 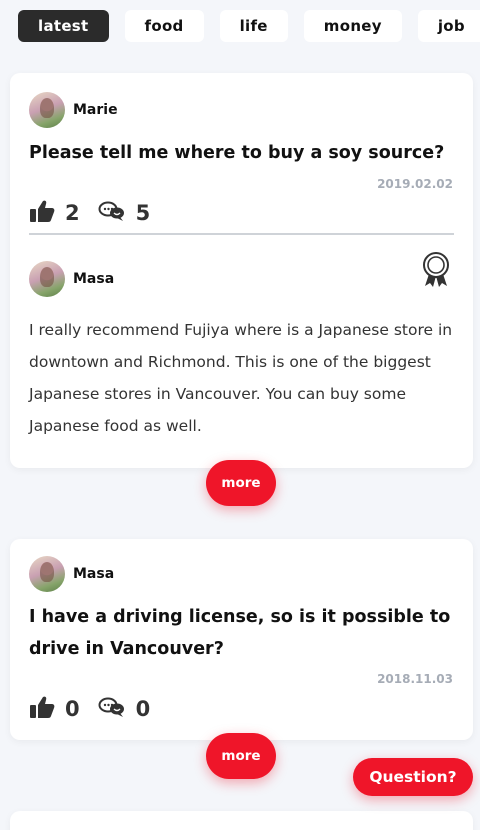 I want to click on category-tabs: latest food life money job, so click(x=249, y=26).